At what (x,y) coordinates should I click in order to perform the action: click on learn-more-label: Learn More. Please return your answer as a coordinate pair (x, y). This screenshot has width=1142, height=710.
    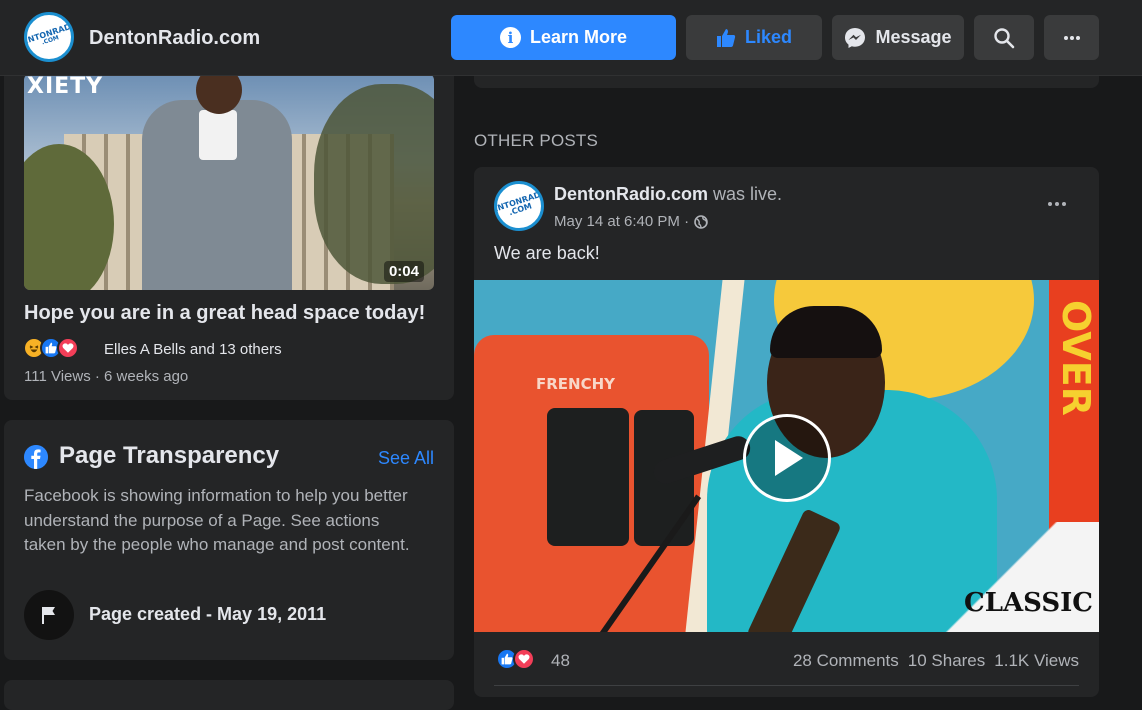
    Looking at the image, I should click on (578, 37).